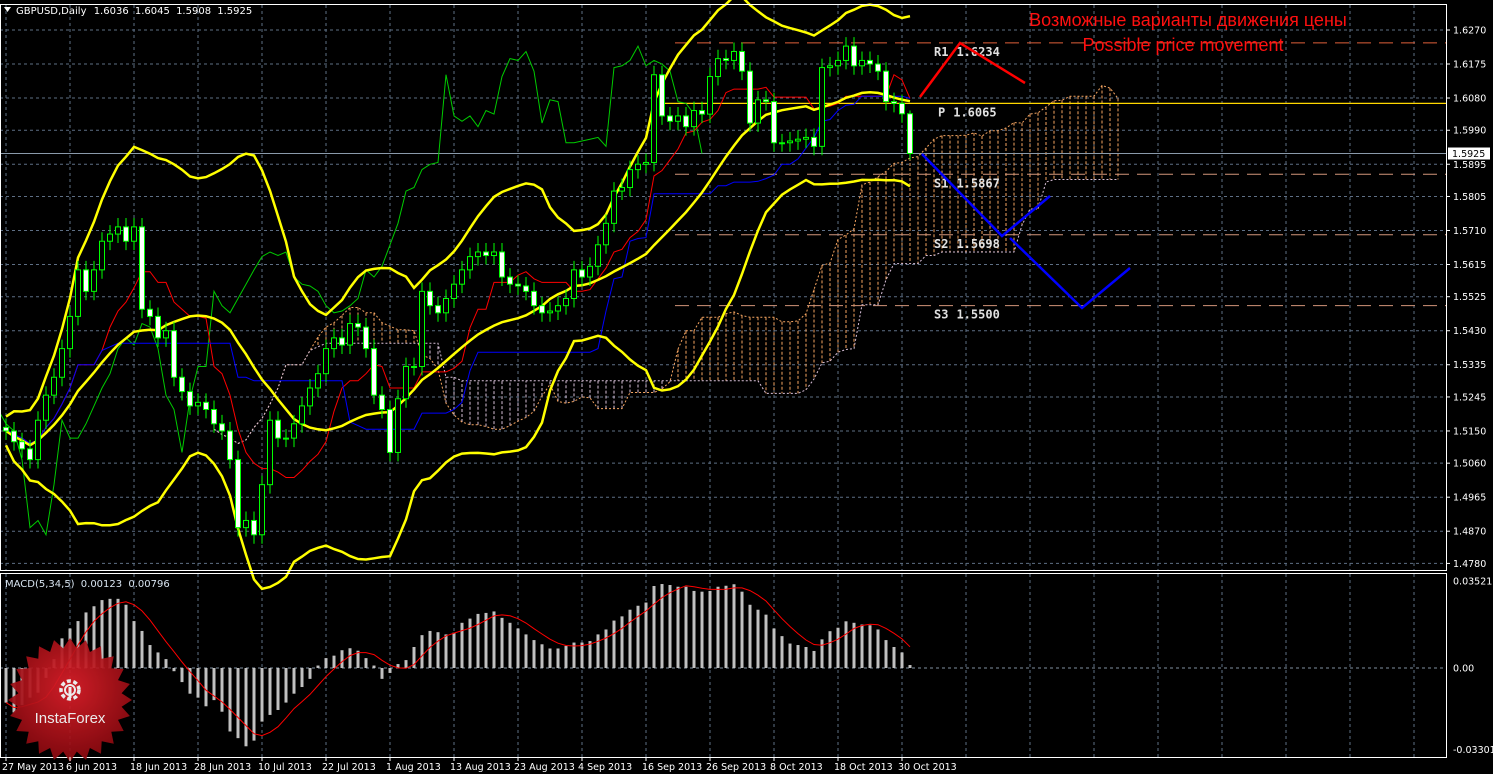  What do you see at coordinates (1469, 197) in the screenshot?
I see `price-tick-label: 1.5805` at bounding box center [1469, 197].